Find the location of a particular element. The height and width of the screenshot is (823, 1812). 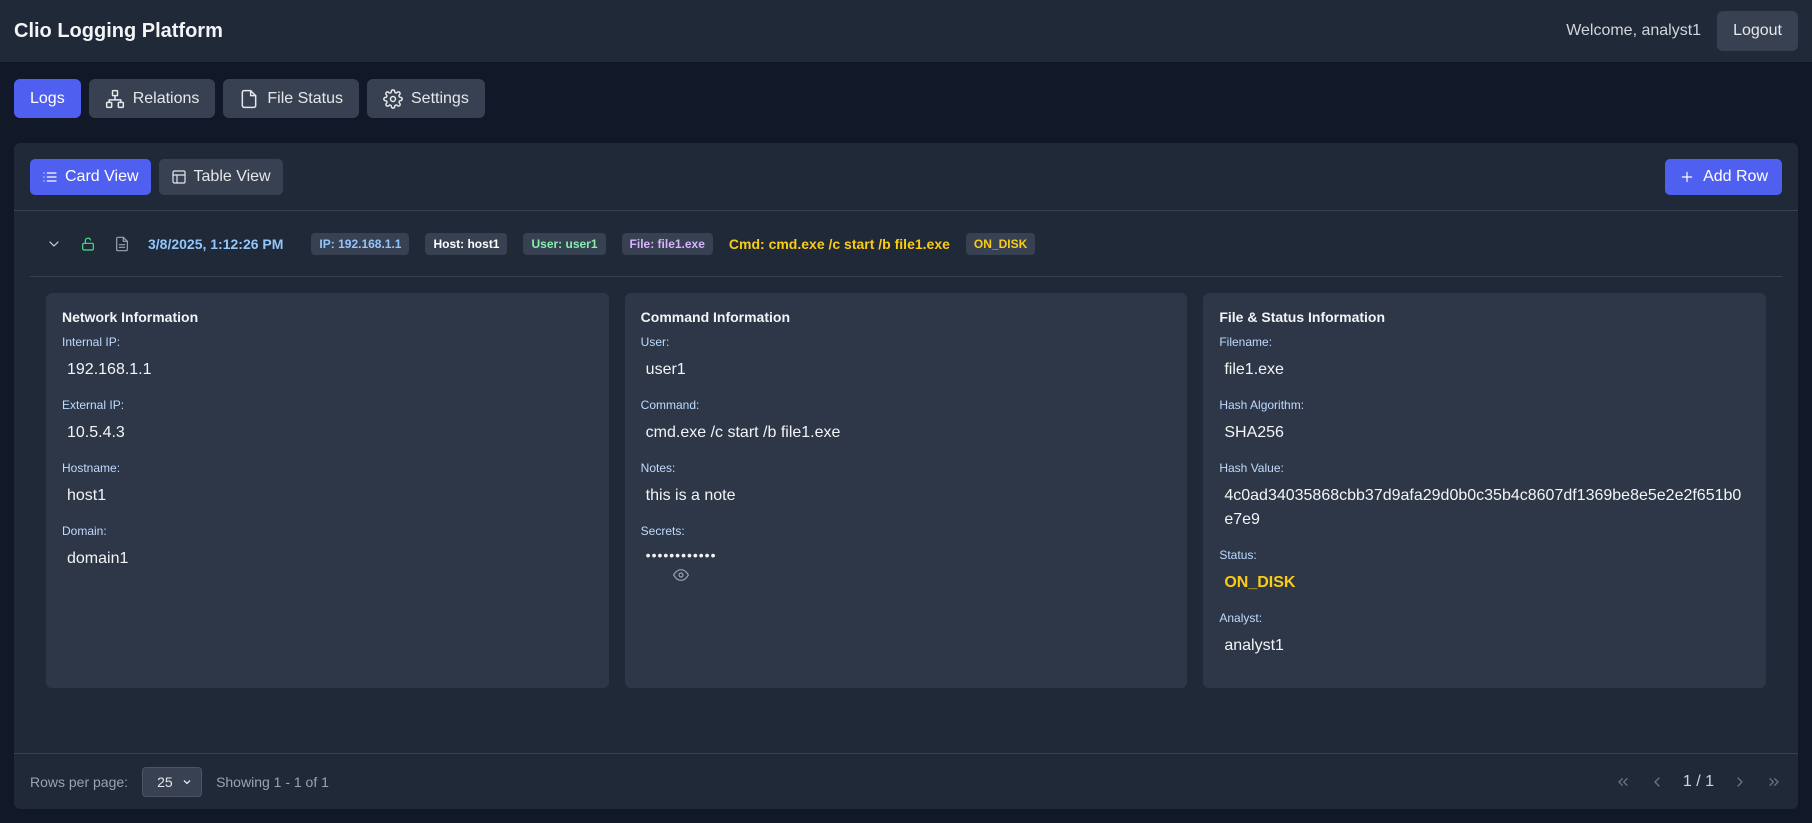

secrets-value: •••••••••••• is located at coordinates (906, 555).